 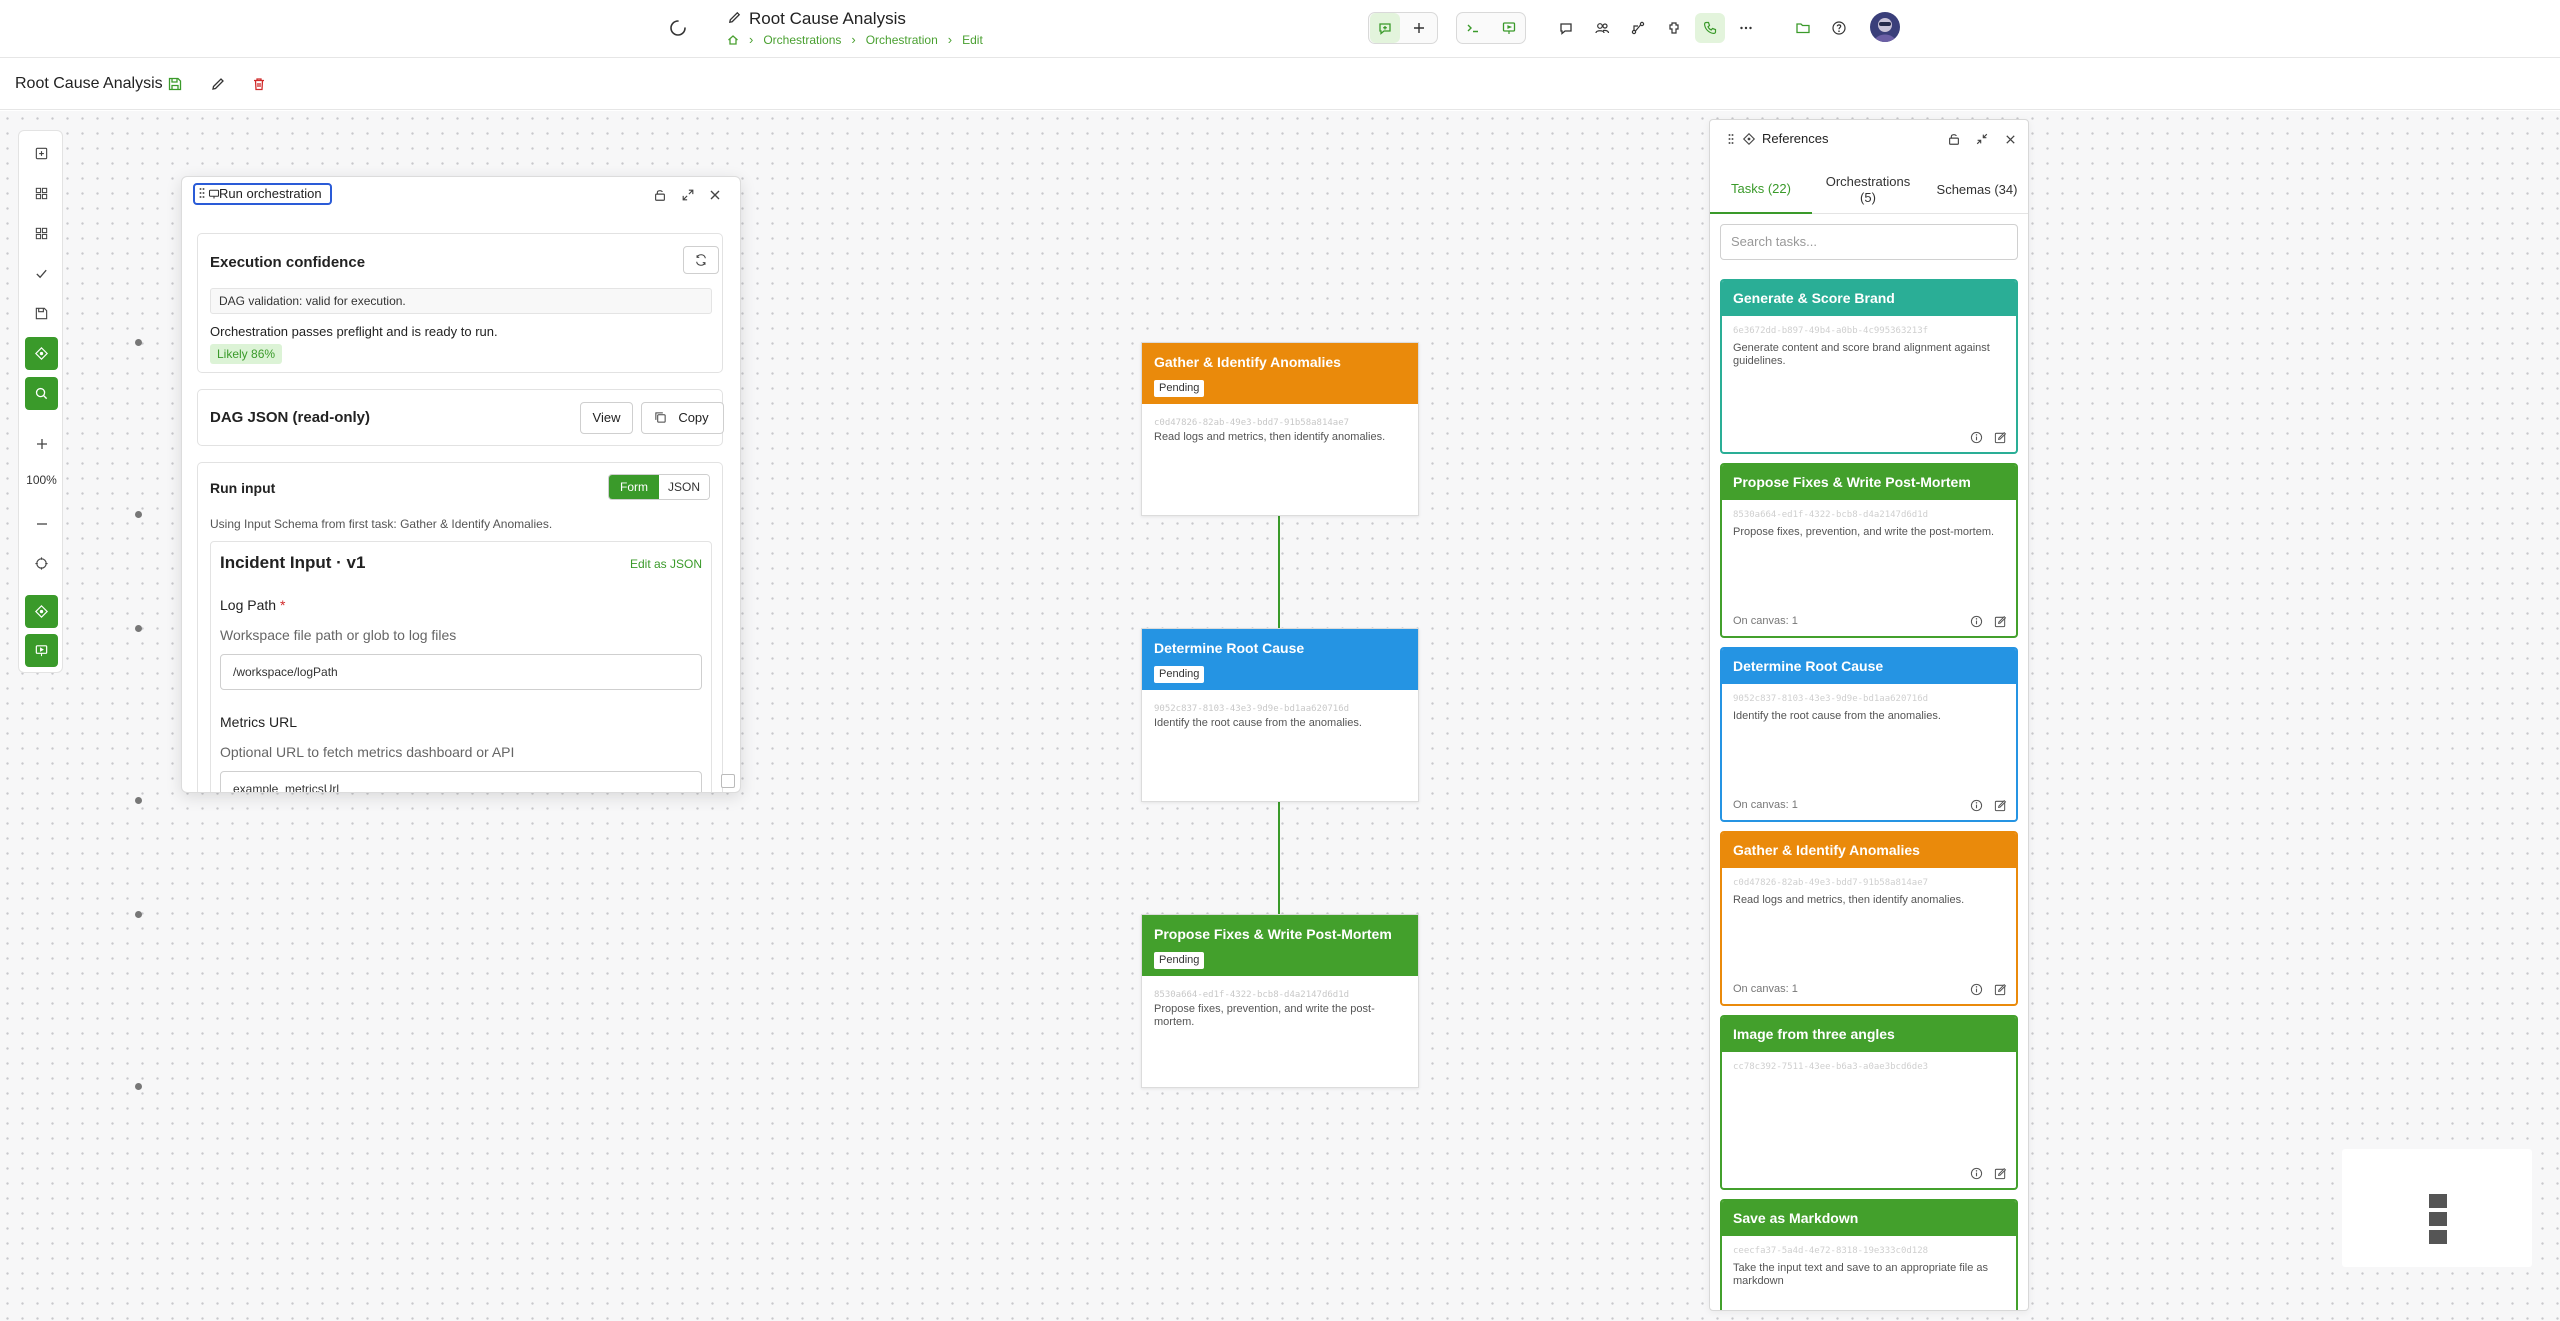 I want to click on terminal-button, so click(x=1473, y=28).